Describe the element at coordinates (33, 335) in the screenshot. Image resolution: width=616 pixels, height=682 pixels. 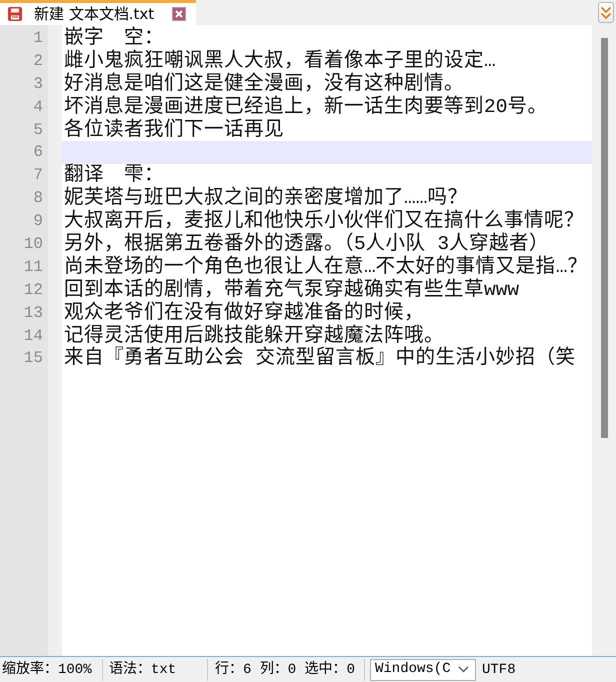
I see `line-number: 14` at that location.